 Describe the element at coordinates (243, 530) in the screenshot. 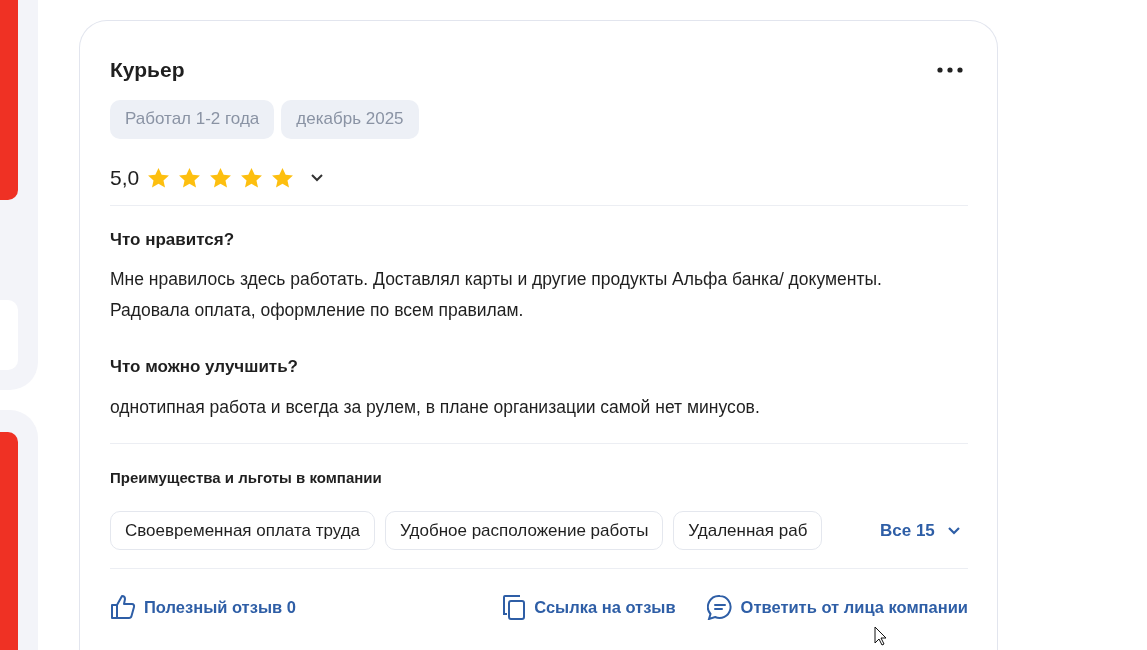

I see `benefit-chip: Своевременная оплата труда` at that location.